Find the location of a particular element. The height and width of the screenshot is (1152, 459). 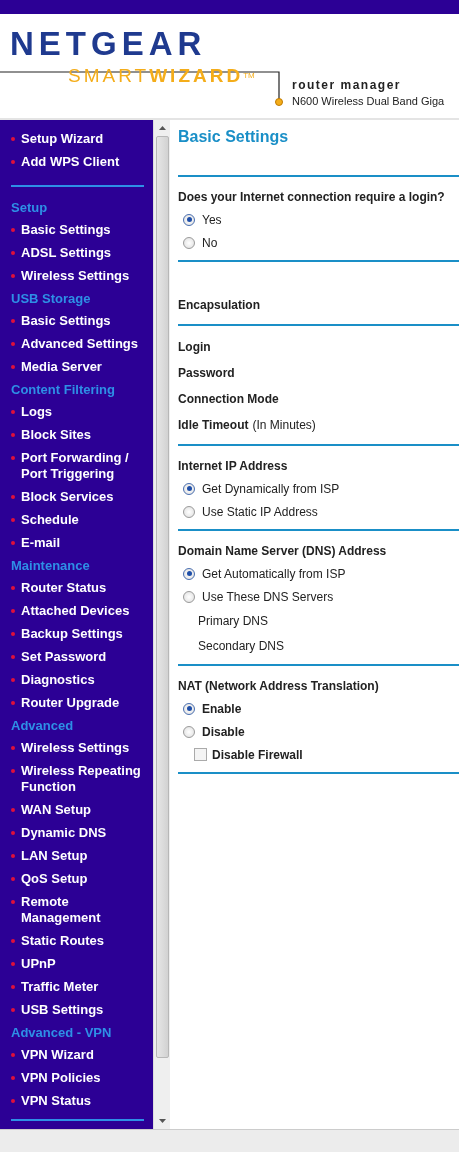

nav-link: ADSL Settings is located at coordinates (76, 253).